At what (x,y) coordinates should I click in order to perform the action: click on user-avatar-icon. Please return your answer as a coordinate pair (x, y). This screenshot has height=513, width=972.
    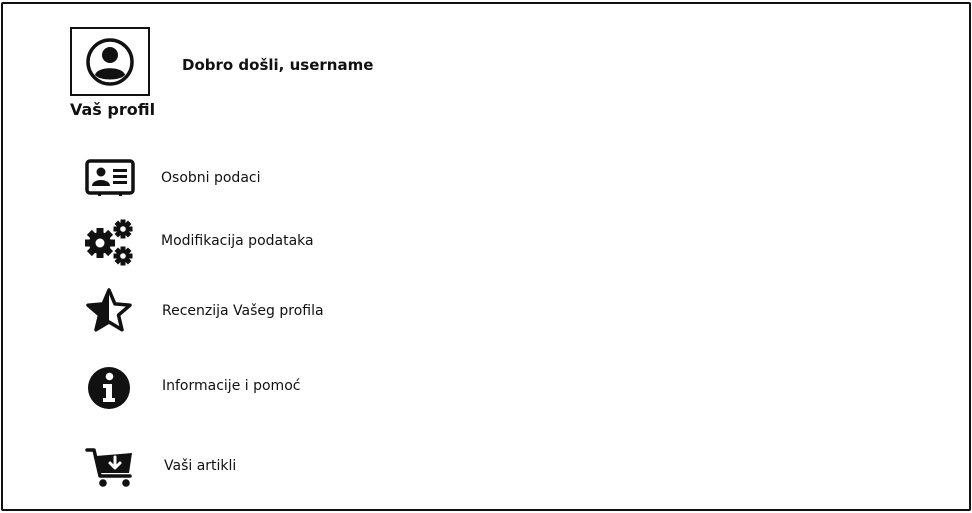
    Looking at the image, I should click on (110, 61).